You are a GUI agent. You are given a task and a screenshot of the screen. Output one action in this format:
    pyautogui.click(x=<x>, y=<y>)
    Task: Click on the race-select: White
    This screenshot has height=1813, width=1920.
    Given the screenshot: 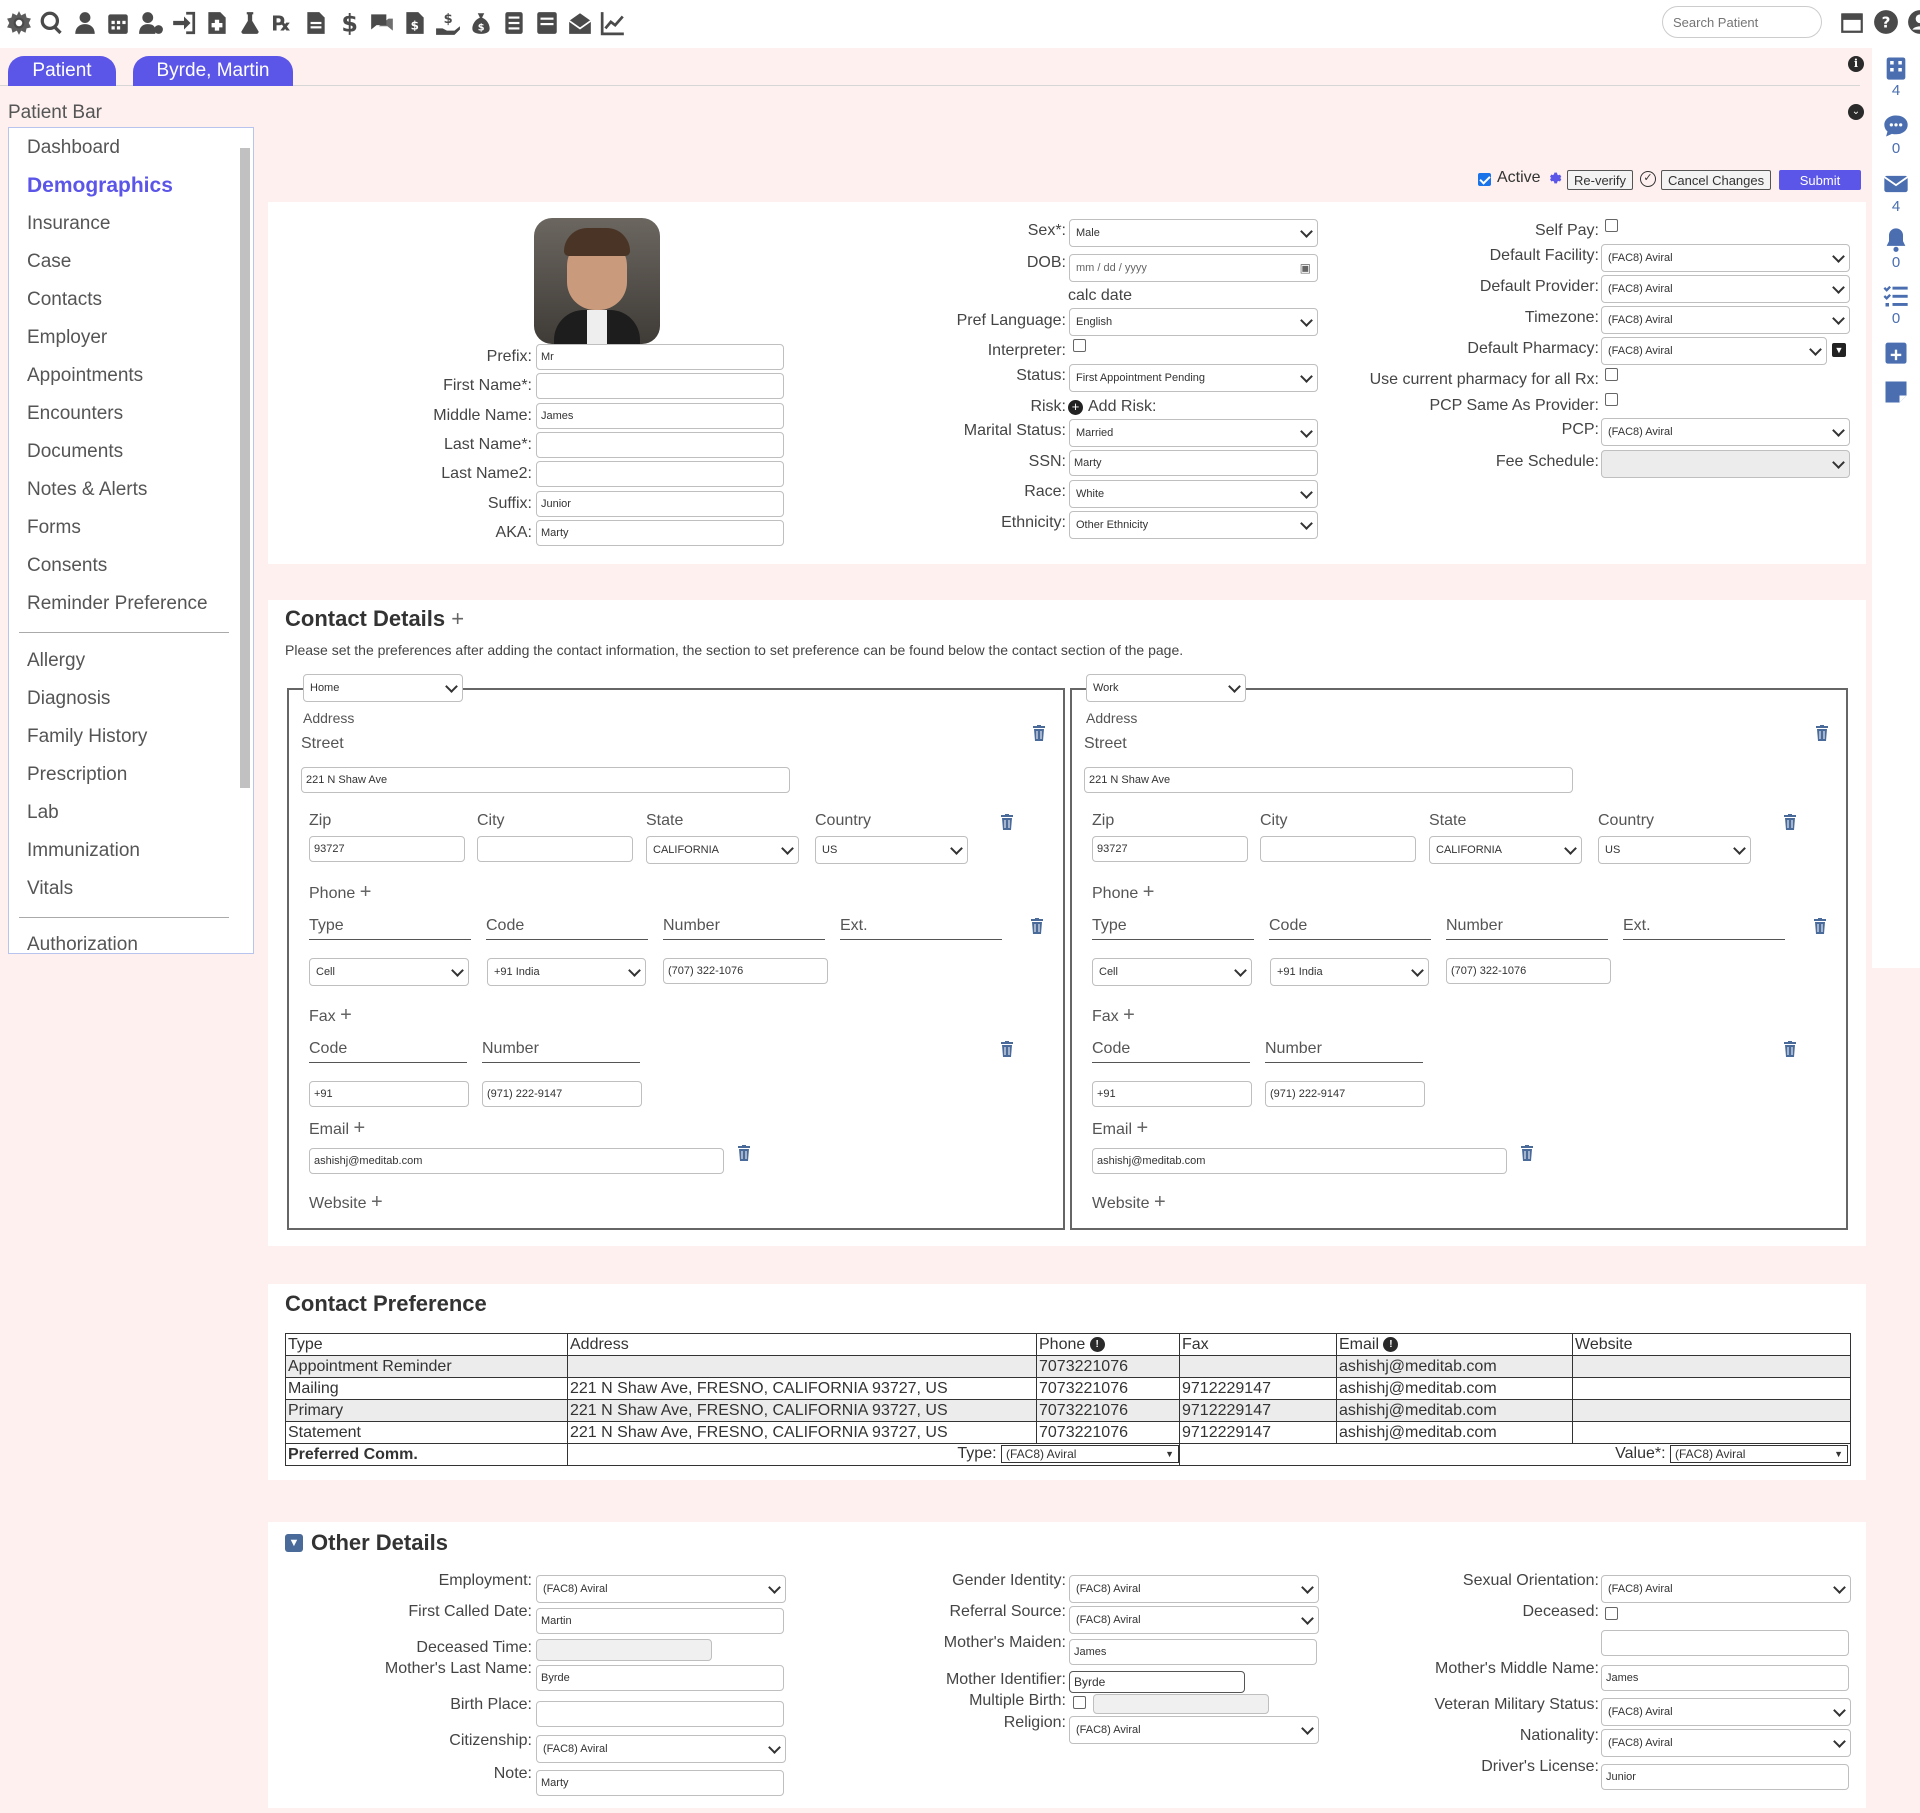 What is the action you would take?
    pyautogui.click(x=1193, y=494)
    